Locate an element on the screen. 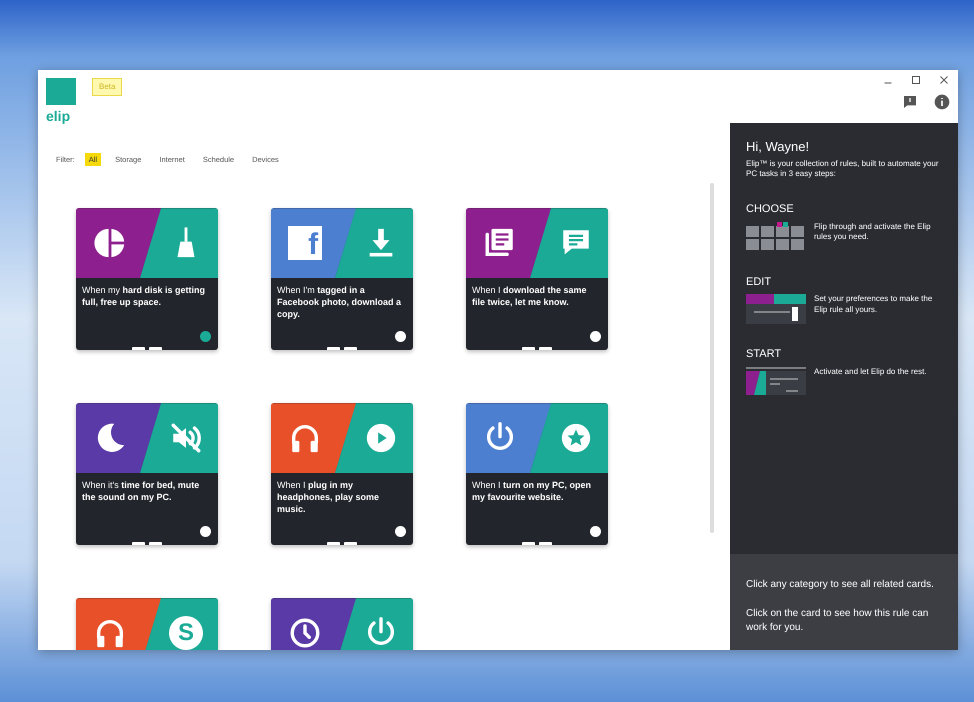 The height and width of the screenshot is (702, 974). close-icon is located at coordinates (944, 80).